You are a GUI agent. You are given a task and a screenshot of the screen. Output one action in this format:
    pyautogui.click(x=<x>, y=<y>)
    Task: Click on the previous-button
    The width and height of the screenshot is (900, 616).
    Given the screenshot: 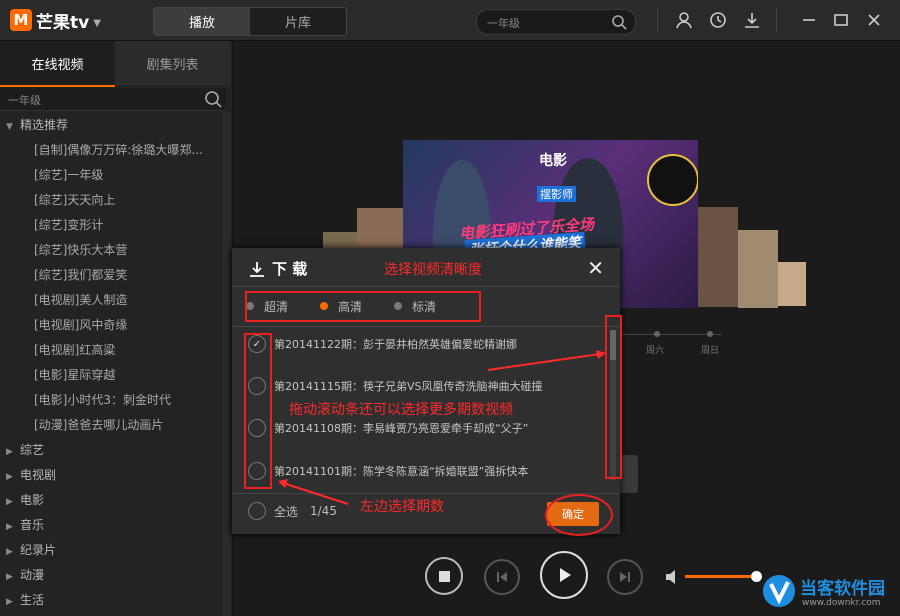 What is the action you would take?
    pyautogui.click(x=502, y=577)
    